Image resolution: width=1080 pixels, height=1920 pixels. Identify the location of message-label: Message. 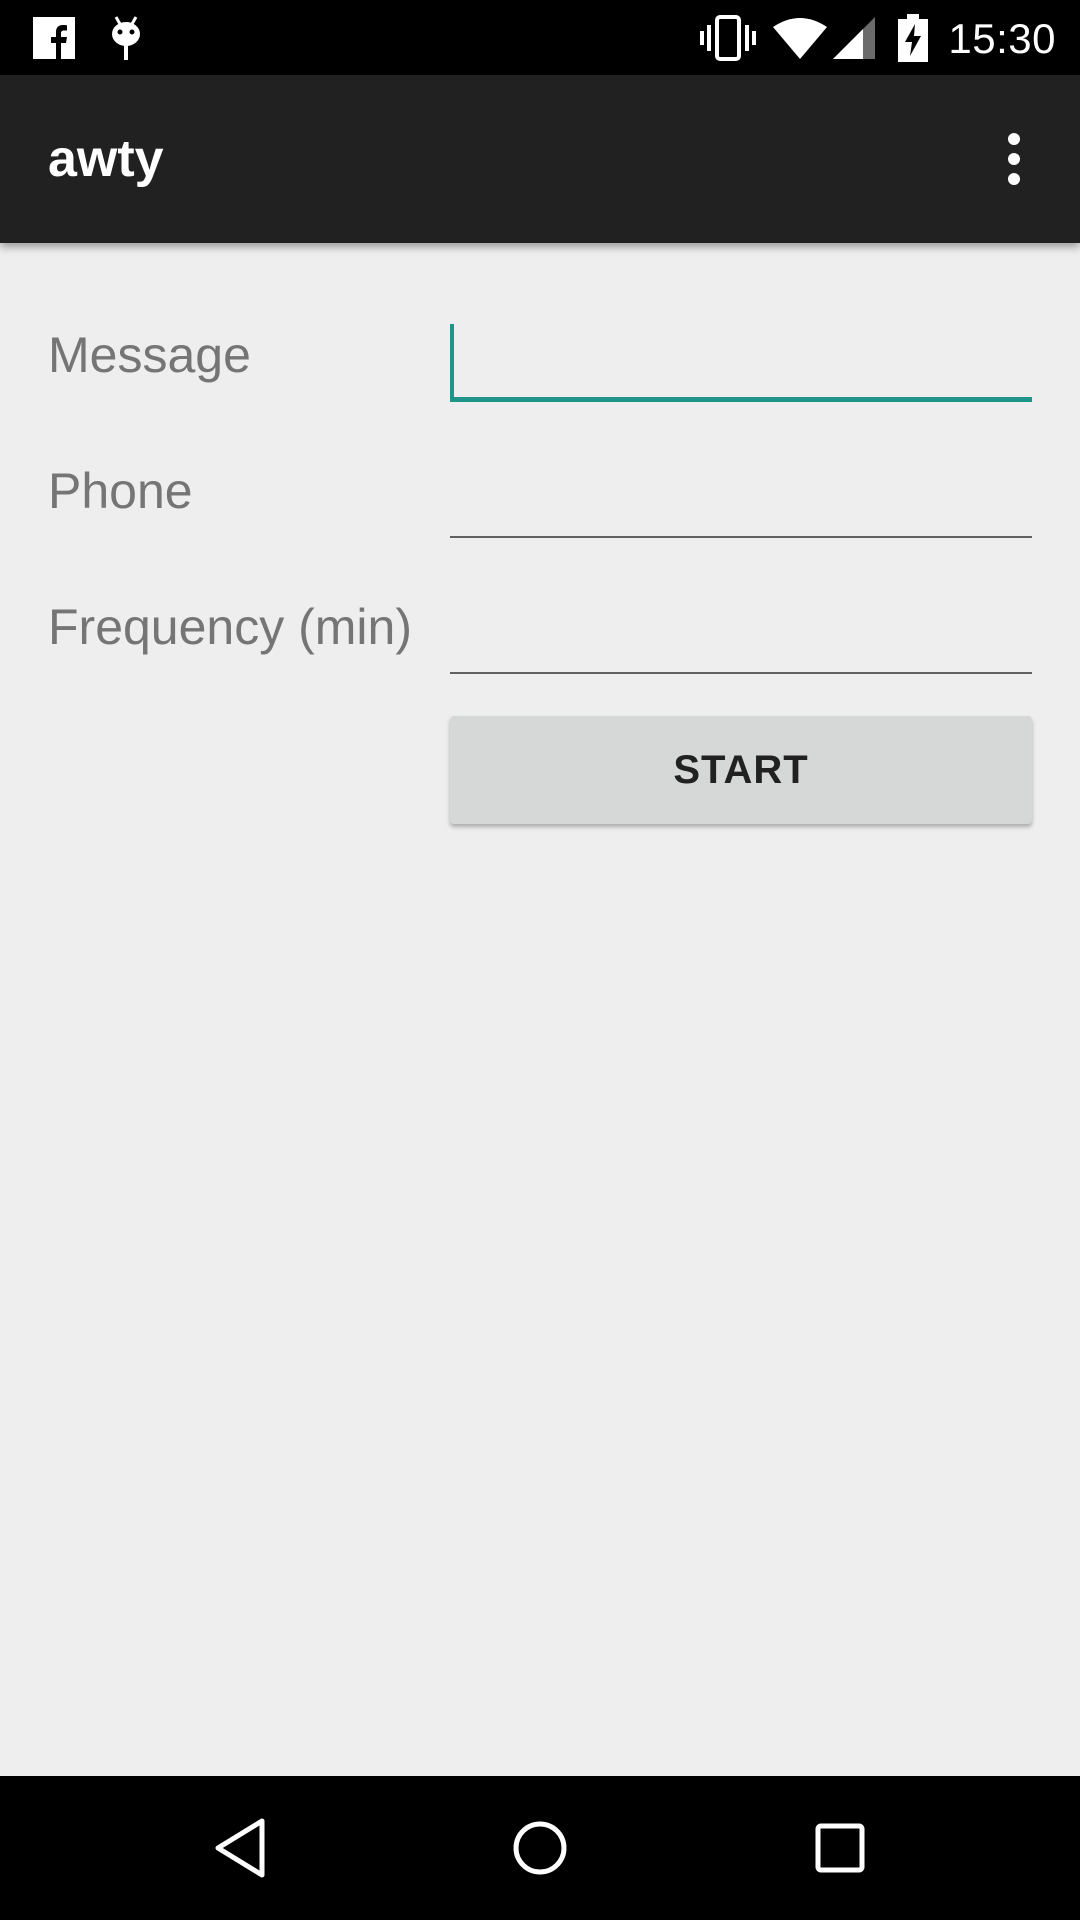
(149, 355).